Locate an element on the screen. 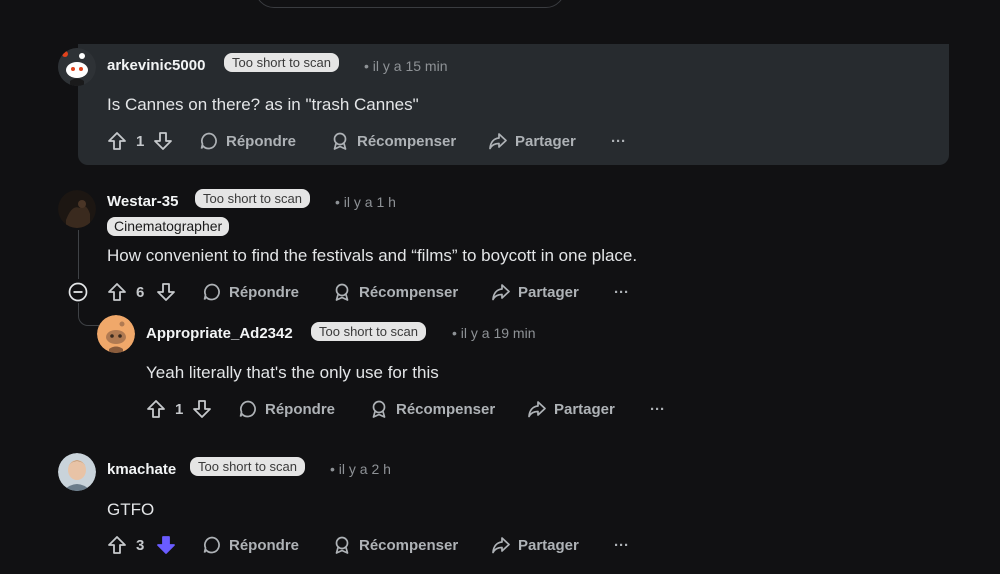  search-bar-edge is located at coordinates (410, 4).